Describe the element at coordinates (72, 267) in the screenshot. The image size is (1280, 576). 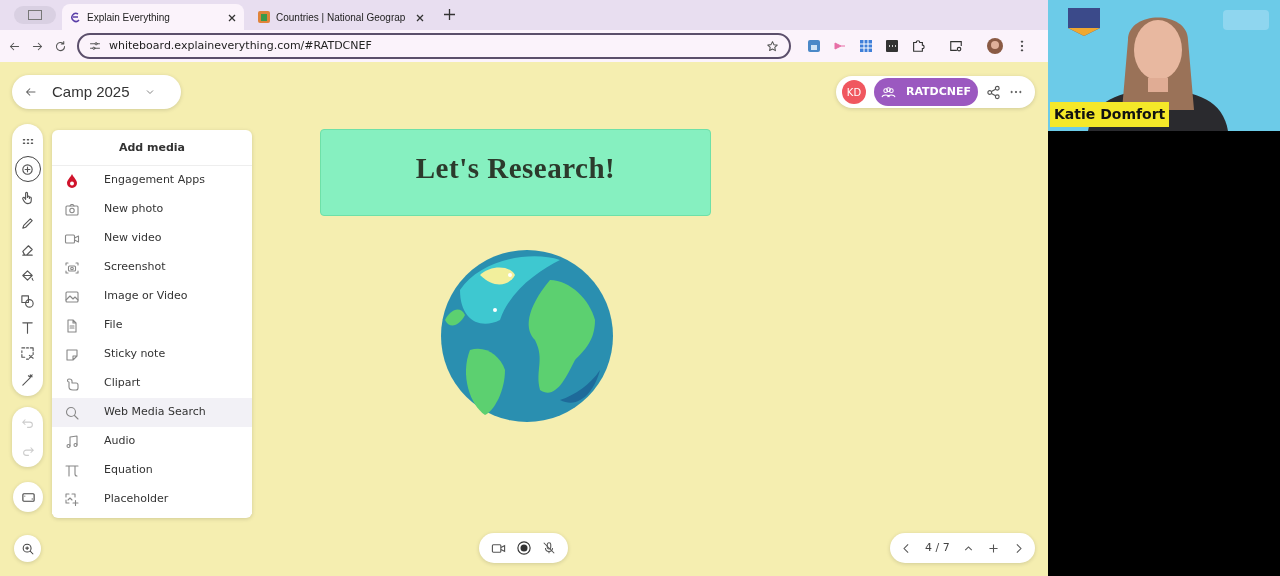
I see `screenshot-icon` at that location.